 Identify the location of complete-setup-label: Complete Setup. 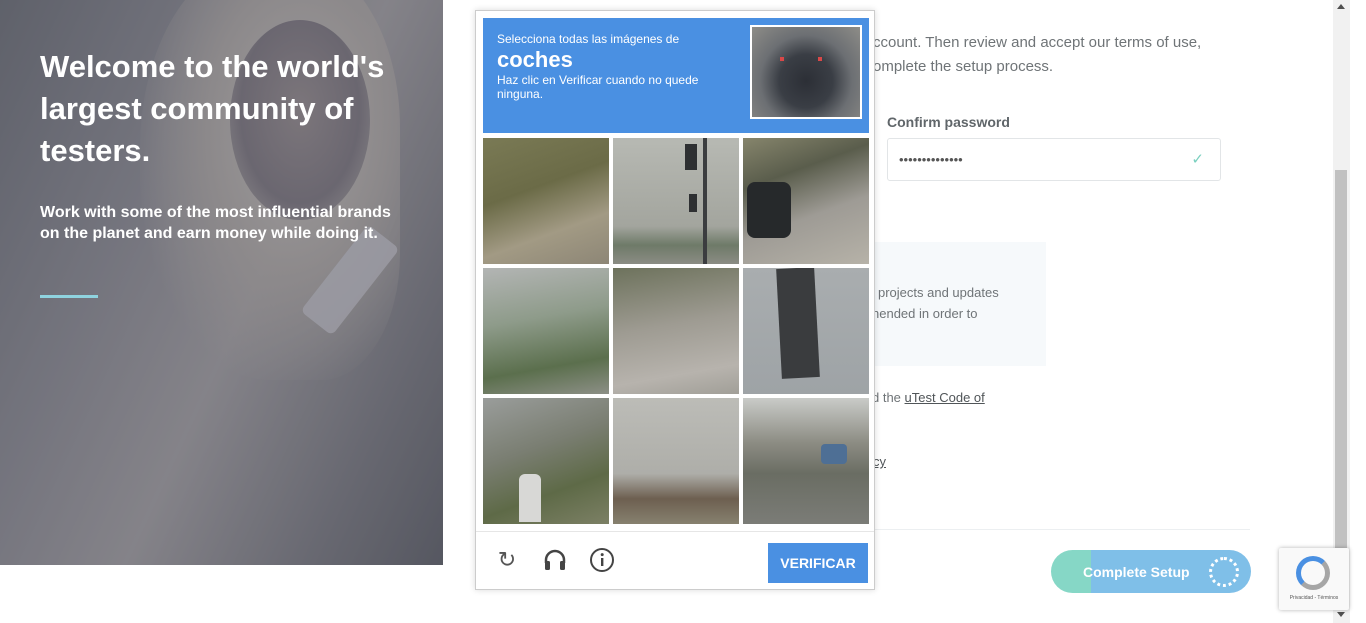
(1136, 572).